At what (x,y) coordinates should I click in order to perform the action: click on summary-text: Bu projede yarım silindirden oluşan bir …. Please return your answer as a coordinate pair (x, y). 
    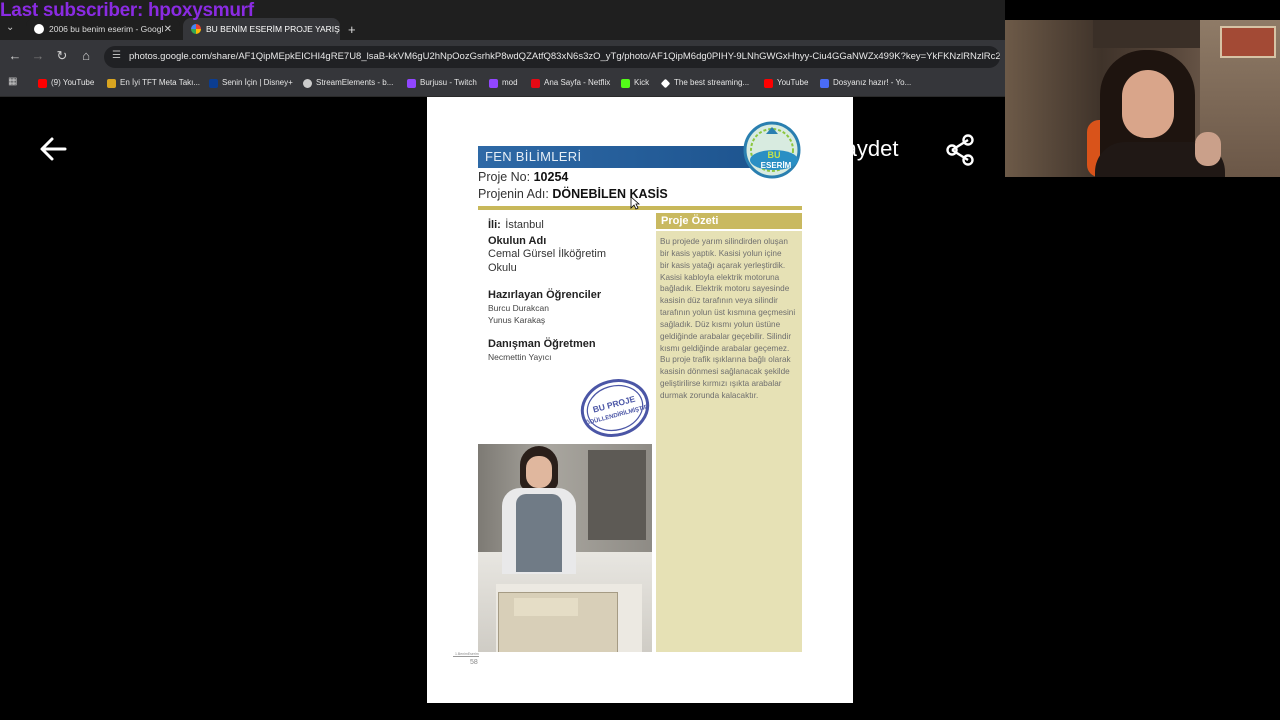
    Looking at the image, I should click on (730, 319).